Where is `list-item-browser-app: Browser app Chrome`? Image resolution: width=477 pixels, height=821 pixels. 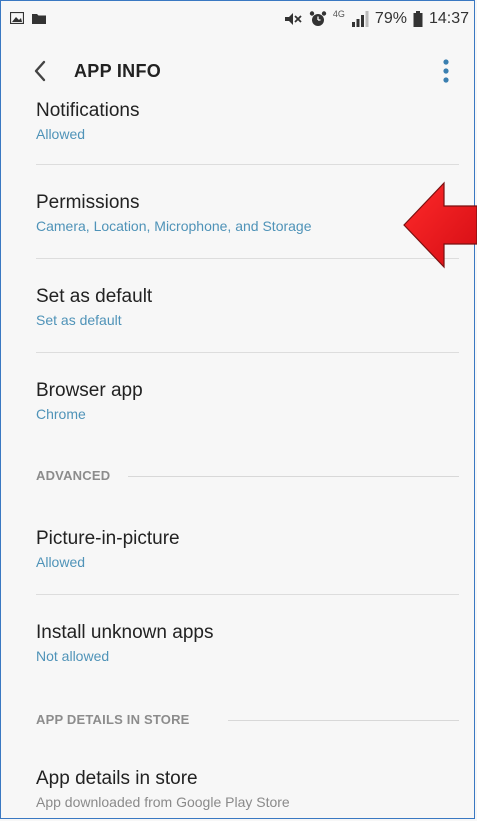
list-item-browser-app: Browser app Chrome is located at coordinates (238, 401).